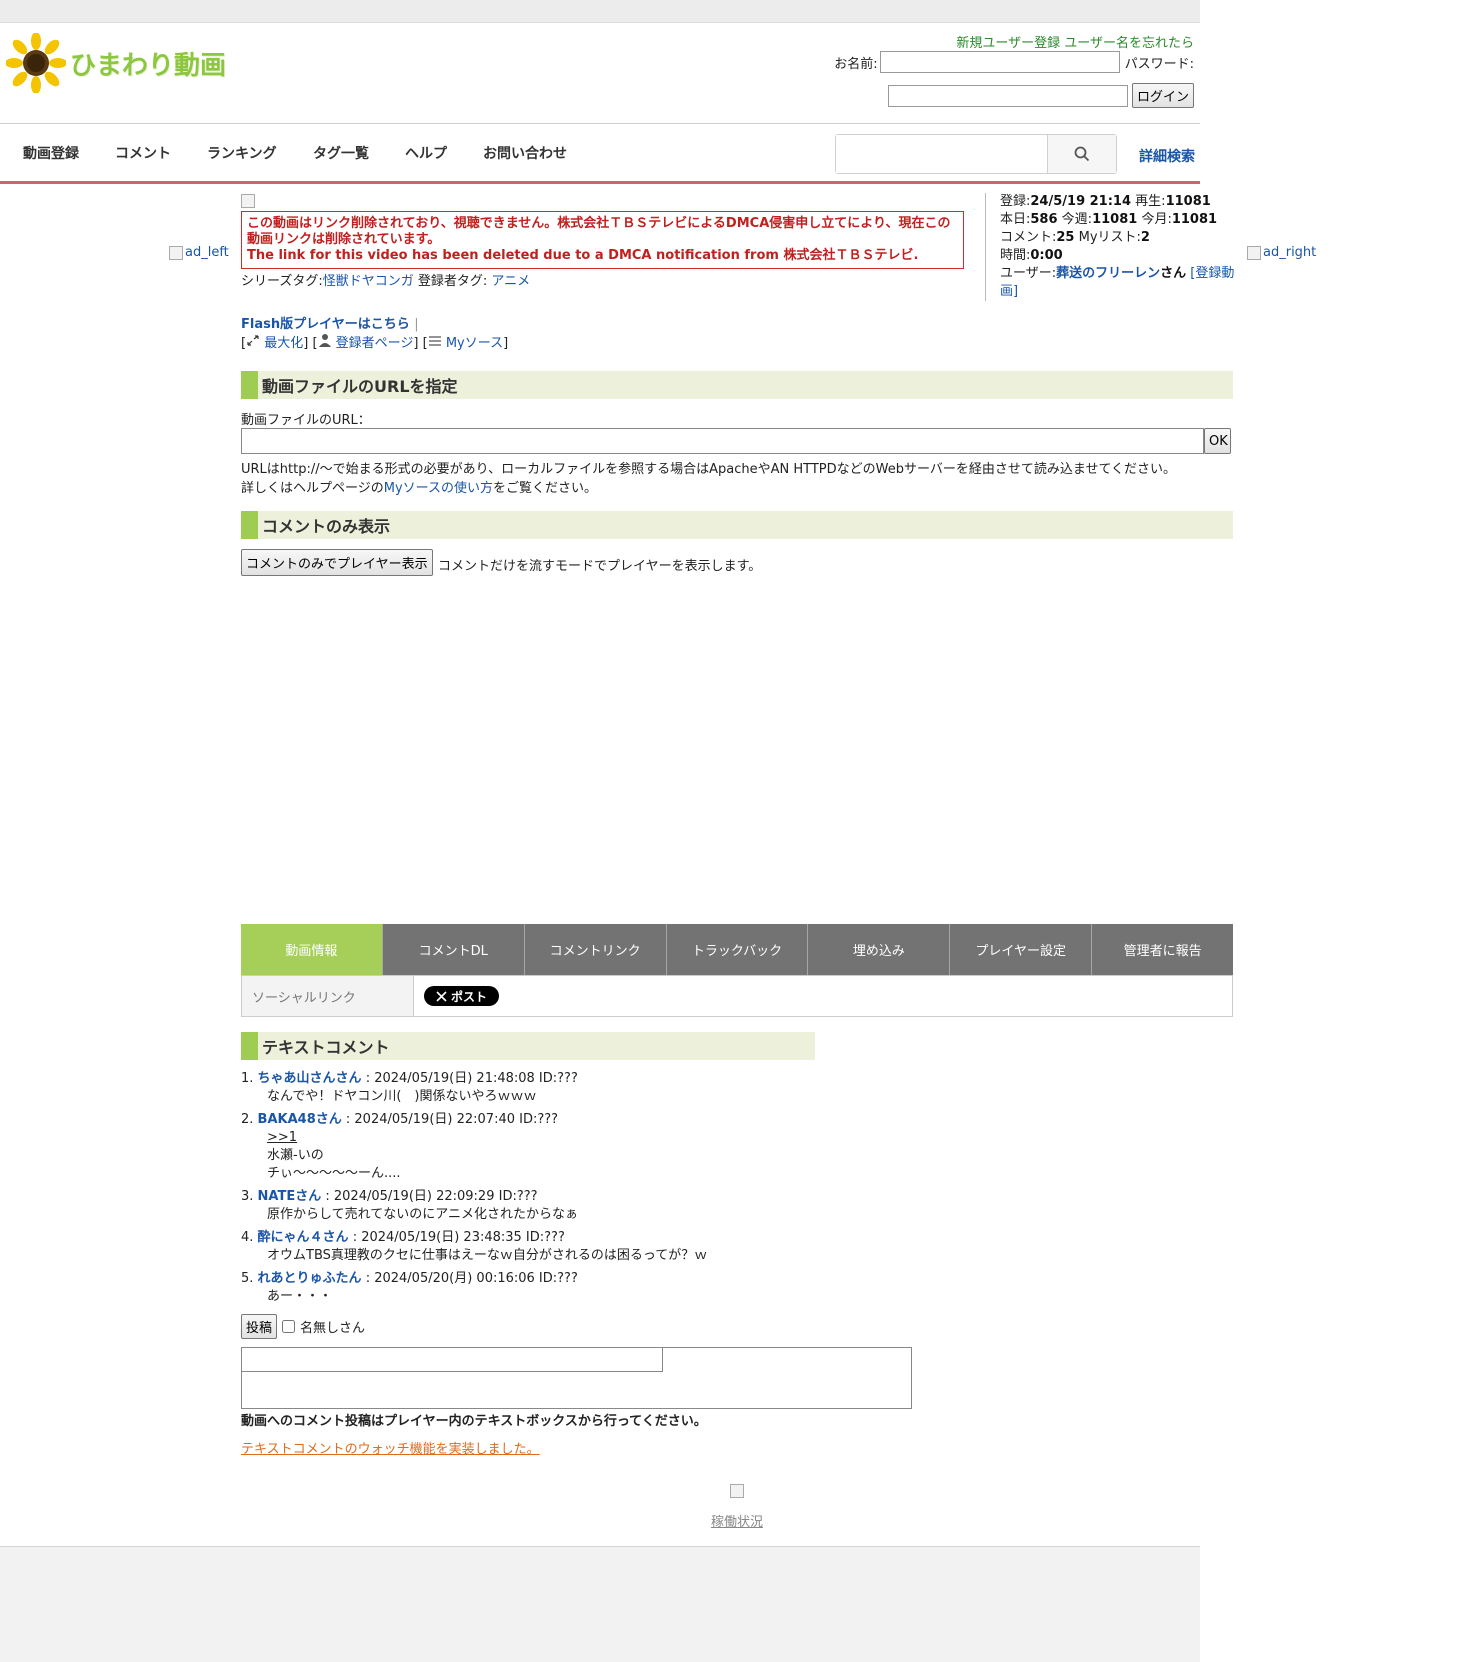 The width and height of the screenshot is (1474, 1662). I want to click on social-links-row: ソーシャルリンク ポスト, so click(737, 996).